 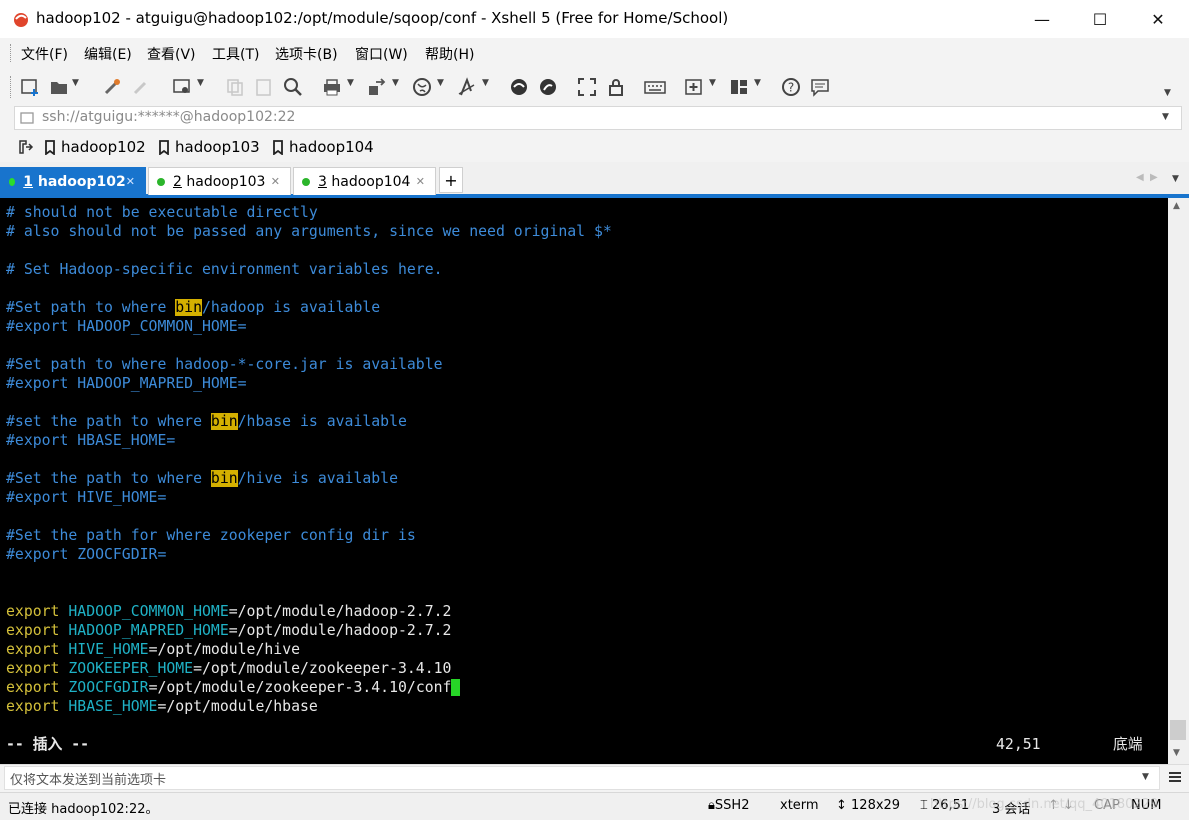 I want to click on tab-hadoop104: 3 hadoop104 ✕, so click(x=364, y=181).